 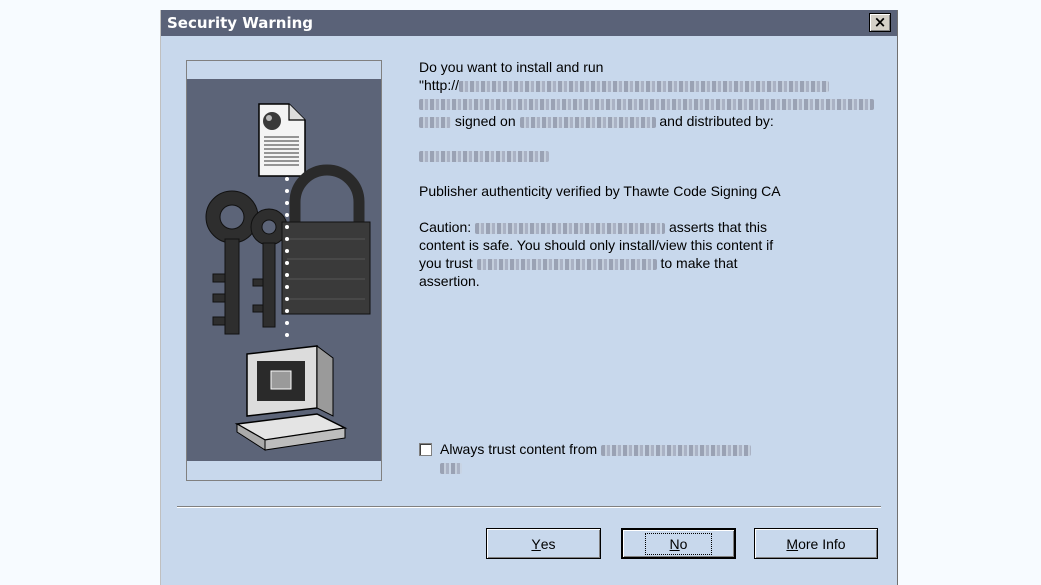 What do you see at coordinates (240, 23) in the screenshot?
I see `window-title: Security Warning` at bounding box center [240, 23].